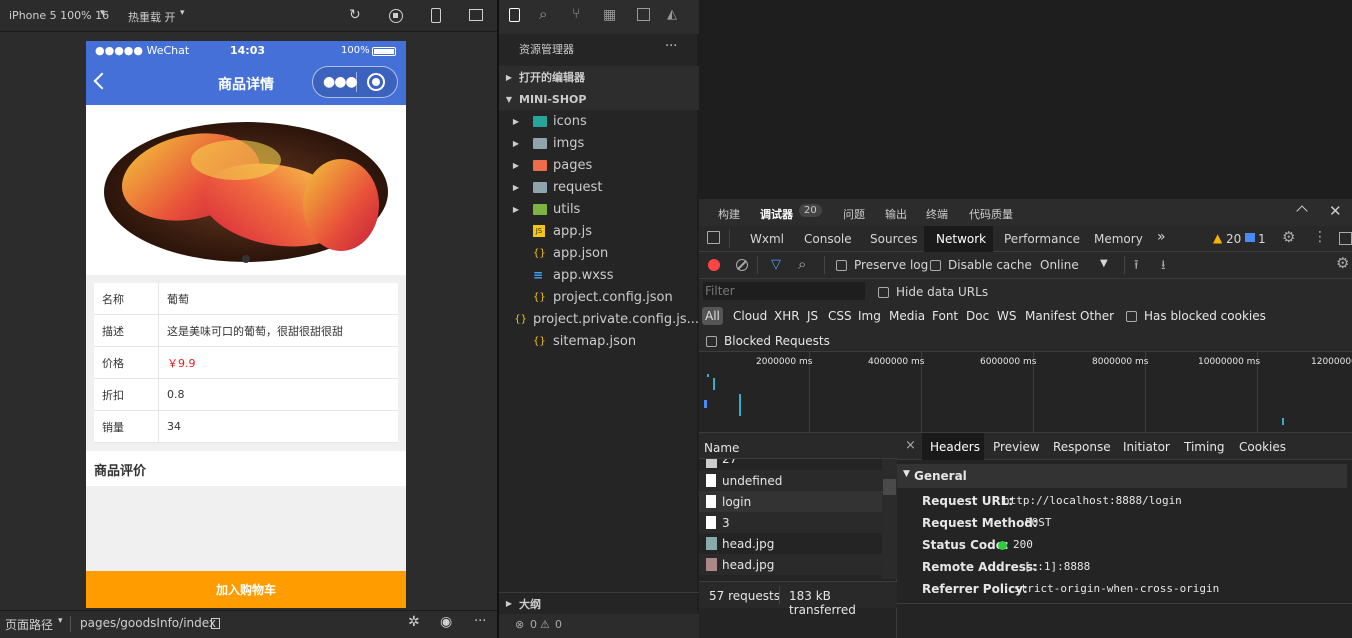 The width and height of the screenshot is (1352, 638). What do you see at coordinates (599, 143) in the screenshot?
I see `tree-item-imgs: ▶ imgs` at bounding box center [599, 143].